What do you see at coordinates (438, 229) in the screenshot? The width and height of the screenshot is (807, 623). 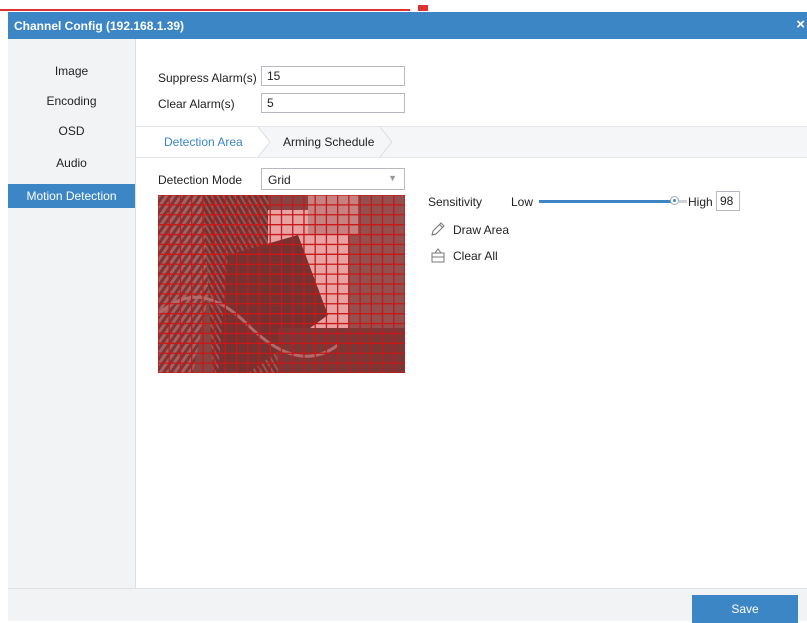 I see `pencil-icon` at bounding box center [438, 229].